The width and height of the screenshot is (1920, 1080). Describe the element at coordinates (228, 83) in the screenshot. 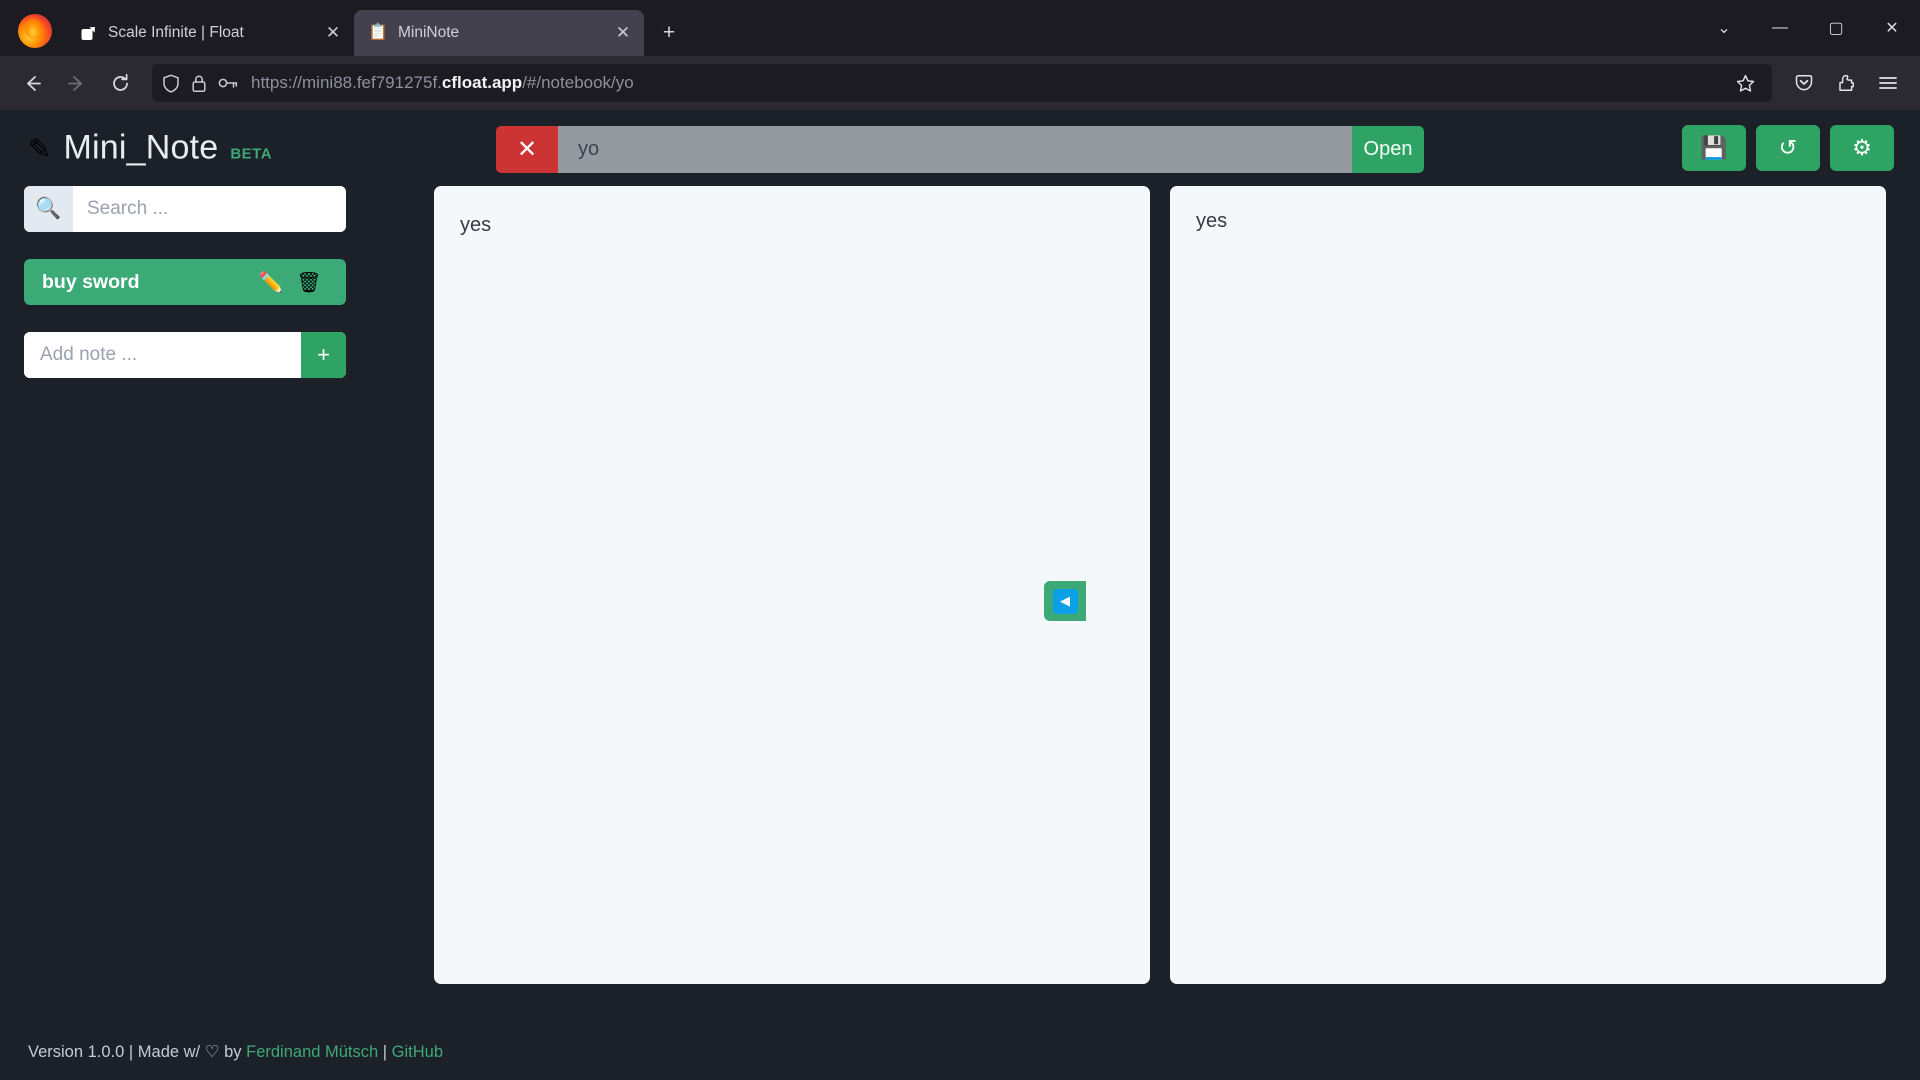

I see `key-icon` at that location.